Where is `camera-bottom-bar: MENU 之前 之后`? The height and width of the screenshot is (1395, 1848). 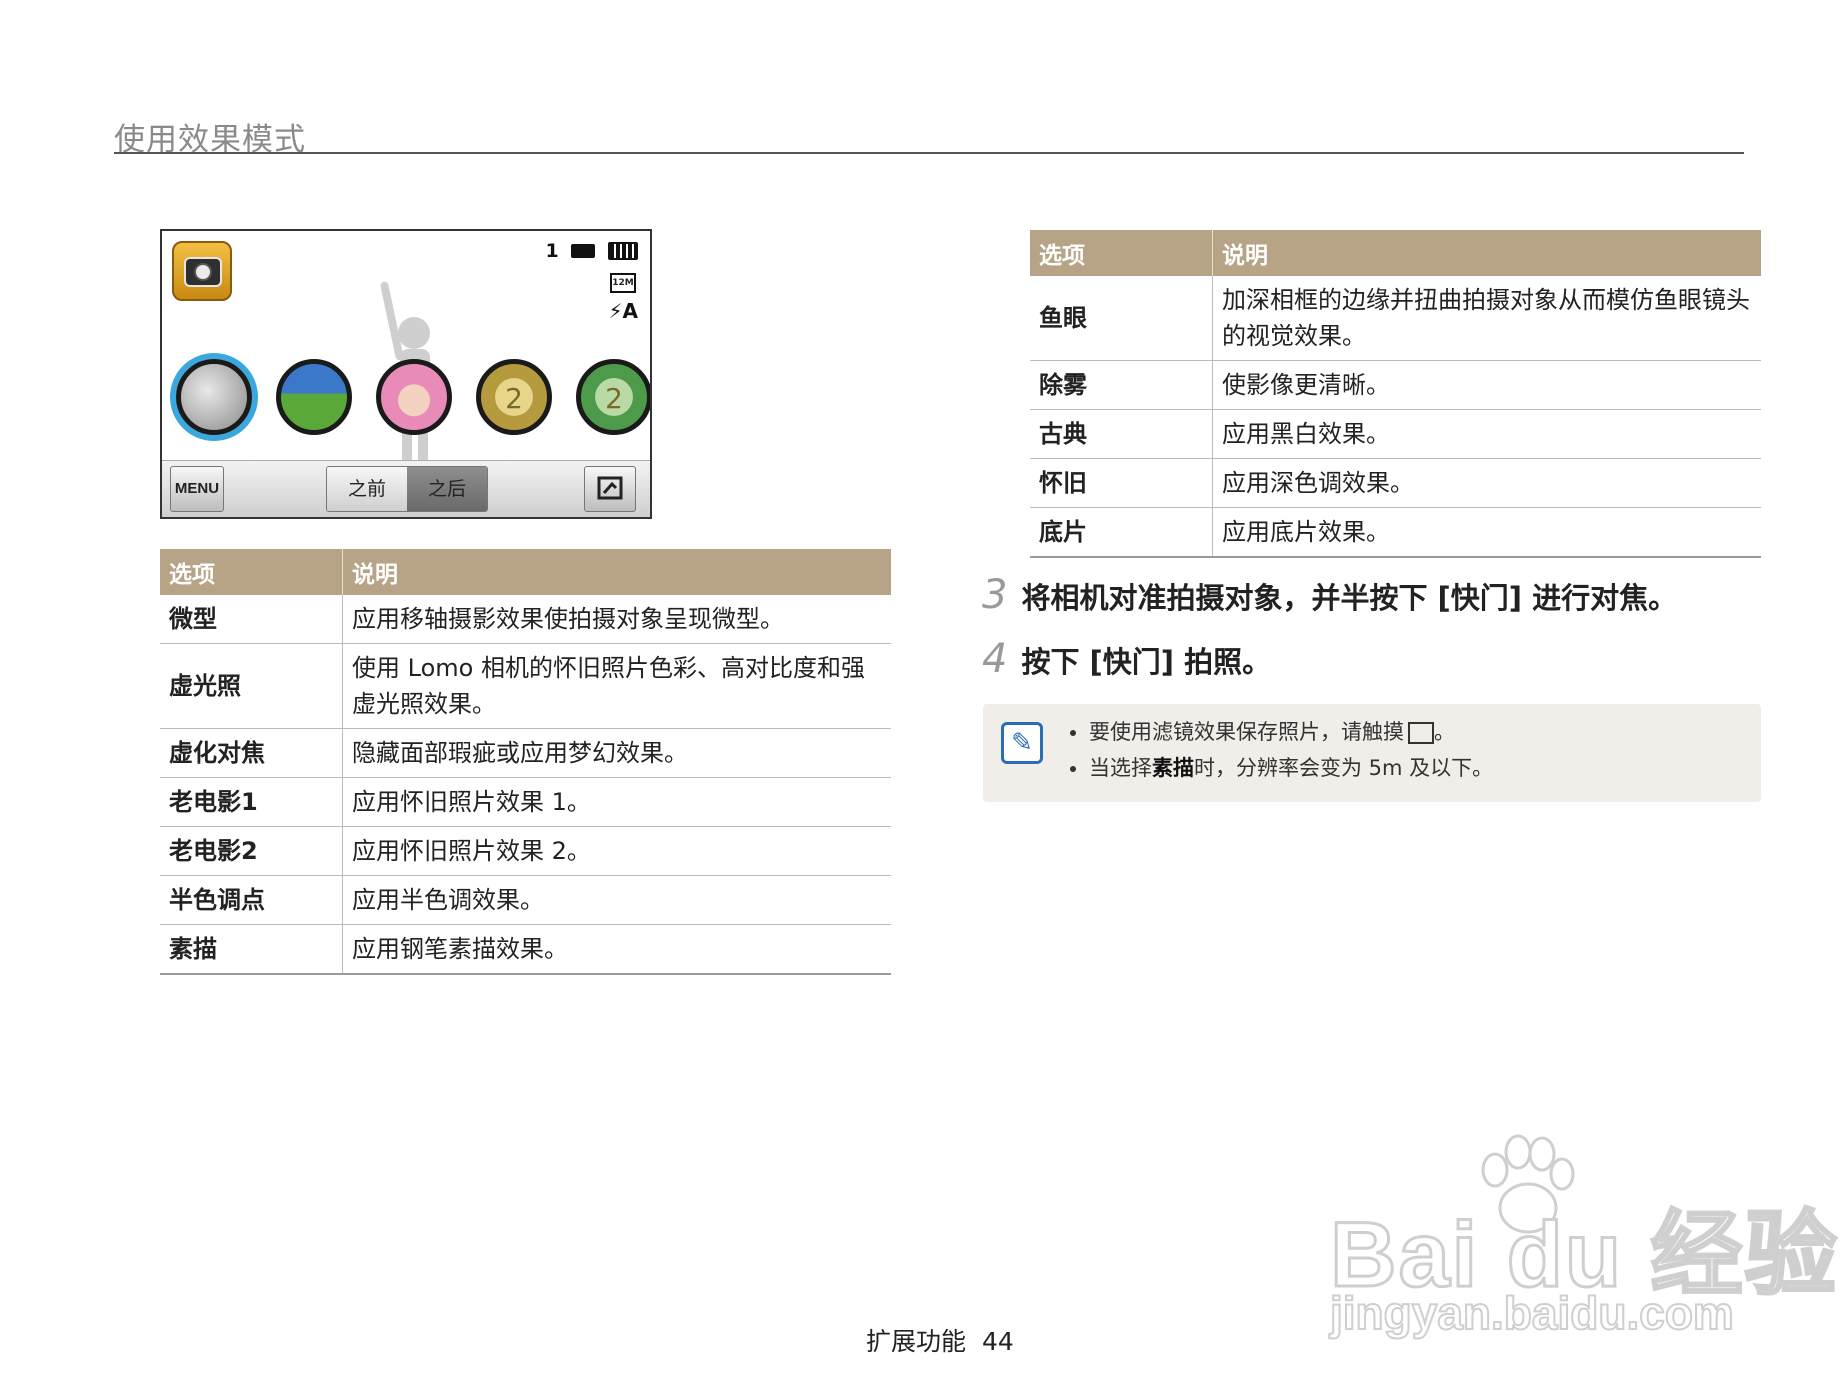 camera-bottom-bar: MENU 之前 之后 is located at coordinates (406, 488).